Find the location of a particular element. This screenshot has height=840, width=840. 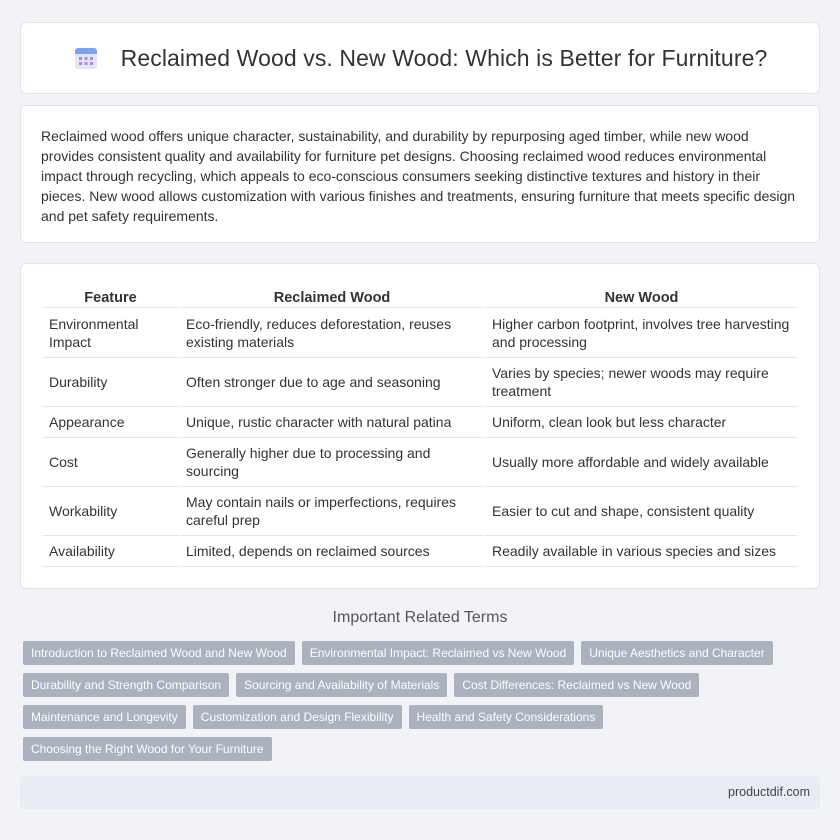

related-term-tag: Maintenance and Longevity is located at coordinates (104, 717).